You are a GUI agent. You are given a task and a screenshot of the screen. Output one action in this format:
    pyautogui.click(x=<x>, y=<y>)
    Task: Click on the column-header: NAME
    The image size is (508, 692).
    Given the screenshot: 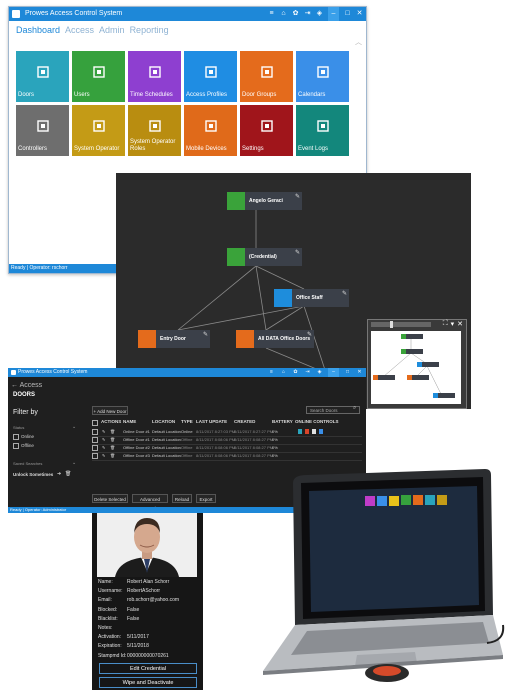 What is the action you would take?
    pyautogui.click(x=129, y=421)
    